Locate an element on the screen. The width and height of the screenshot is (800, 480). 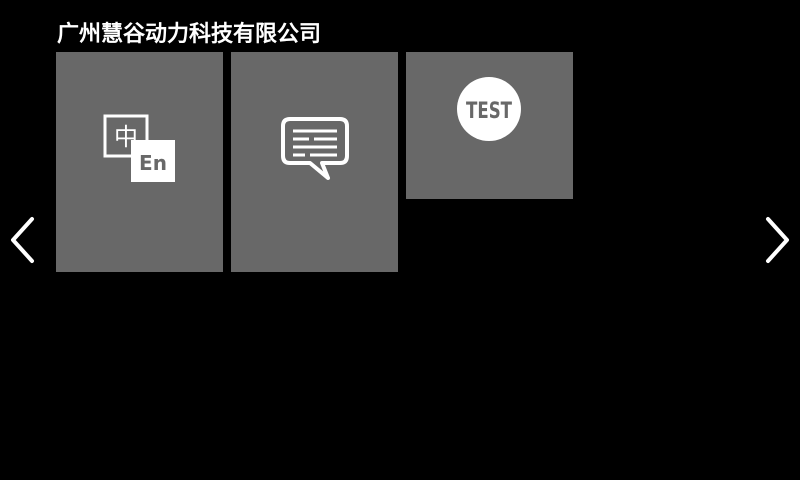
chevron-left-icon is located at coordinates (23, 240).